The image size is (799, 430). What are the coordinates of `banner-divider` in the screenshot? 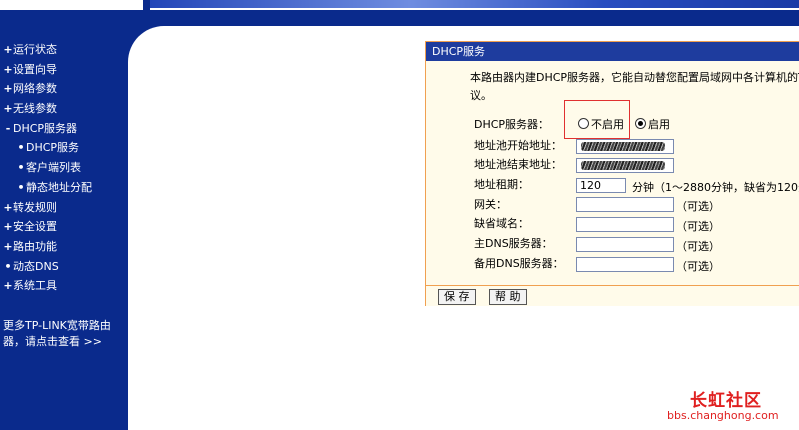 It's located at (474, 9).